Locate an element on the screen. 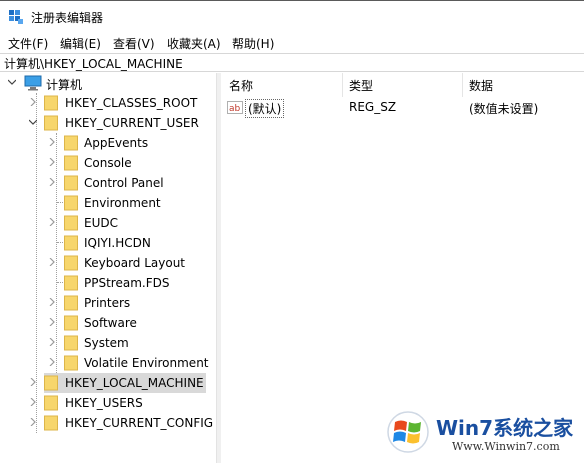 Image resolution: width=584 pixels, height=463 pixels. tree-node-software: Software is located at coordinates (107, 323).